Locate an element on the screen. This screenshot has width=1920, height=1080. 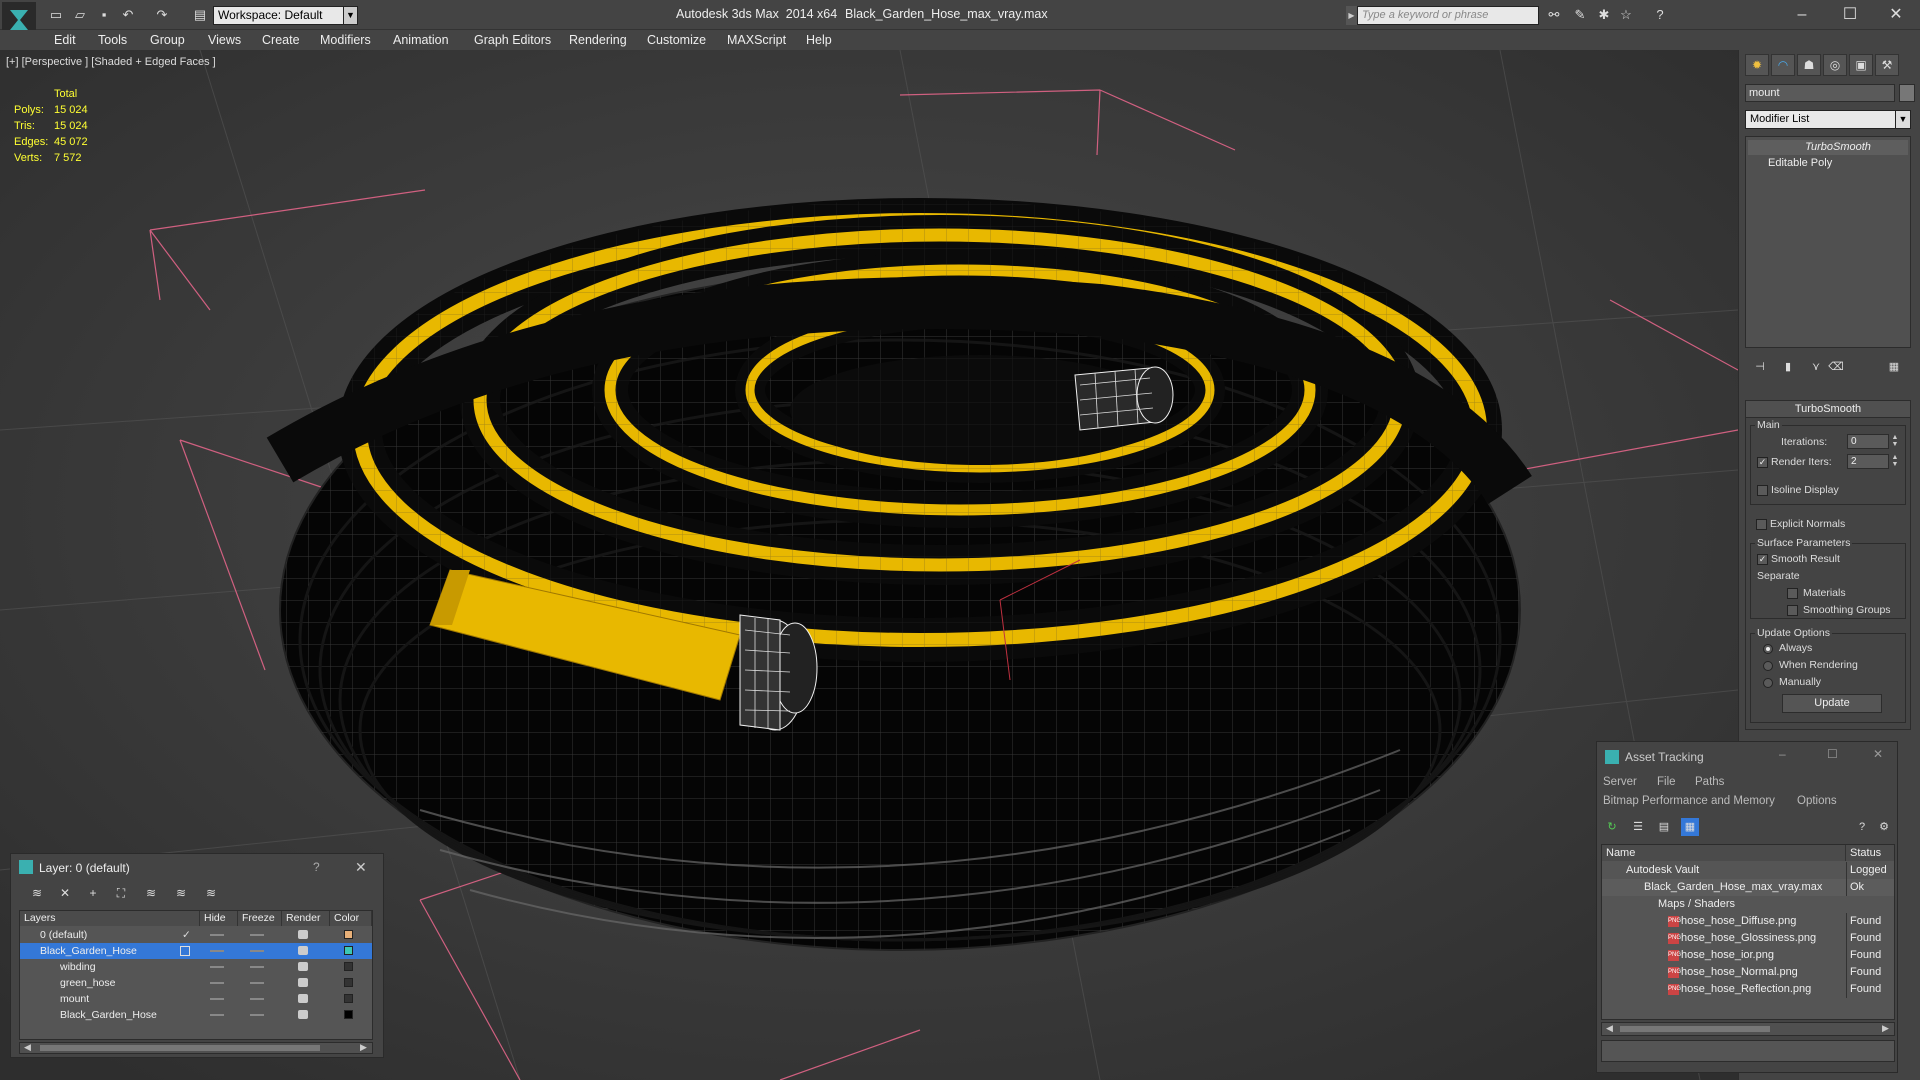
menu-rendering: Rendering is located at coordinates (598, 40).